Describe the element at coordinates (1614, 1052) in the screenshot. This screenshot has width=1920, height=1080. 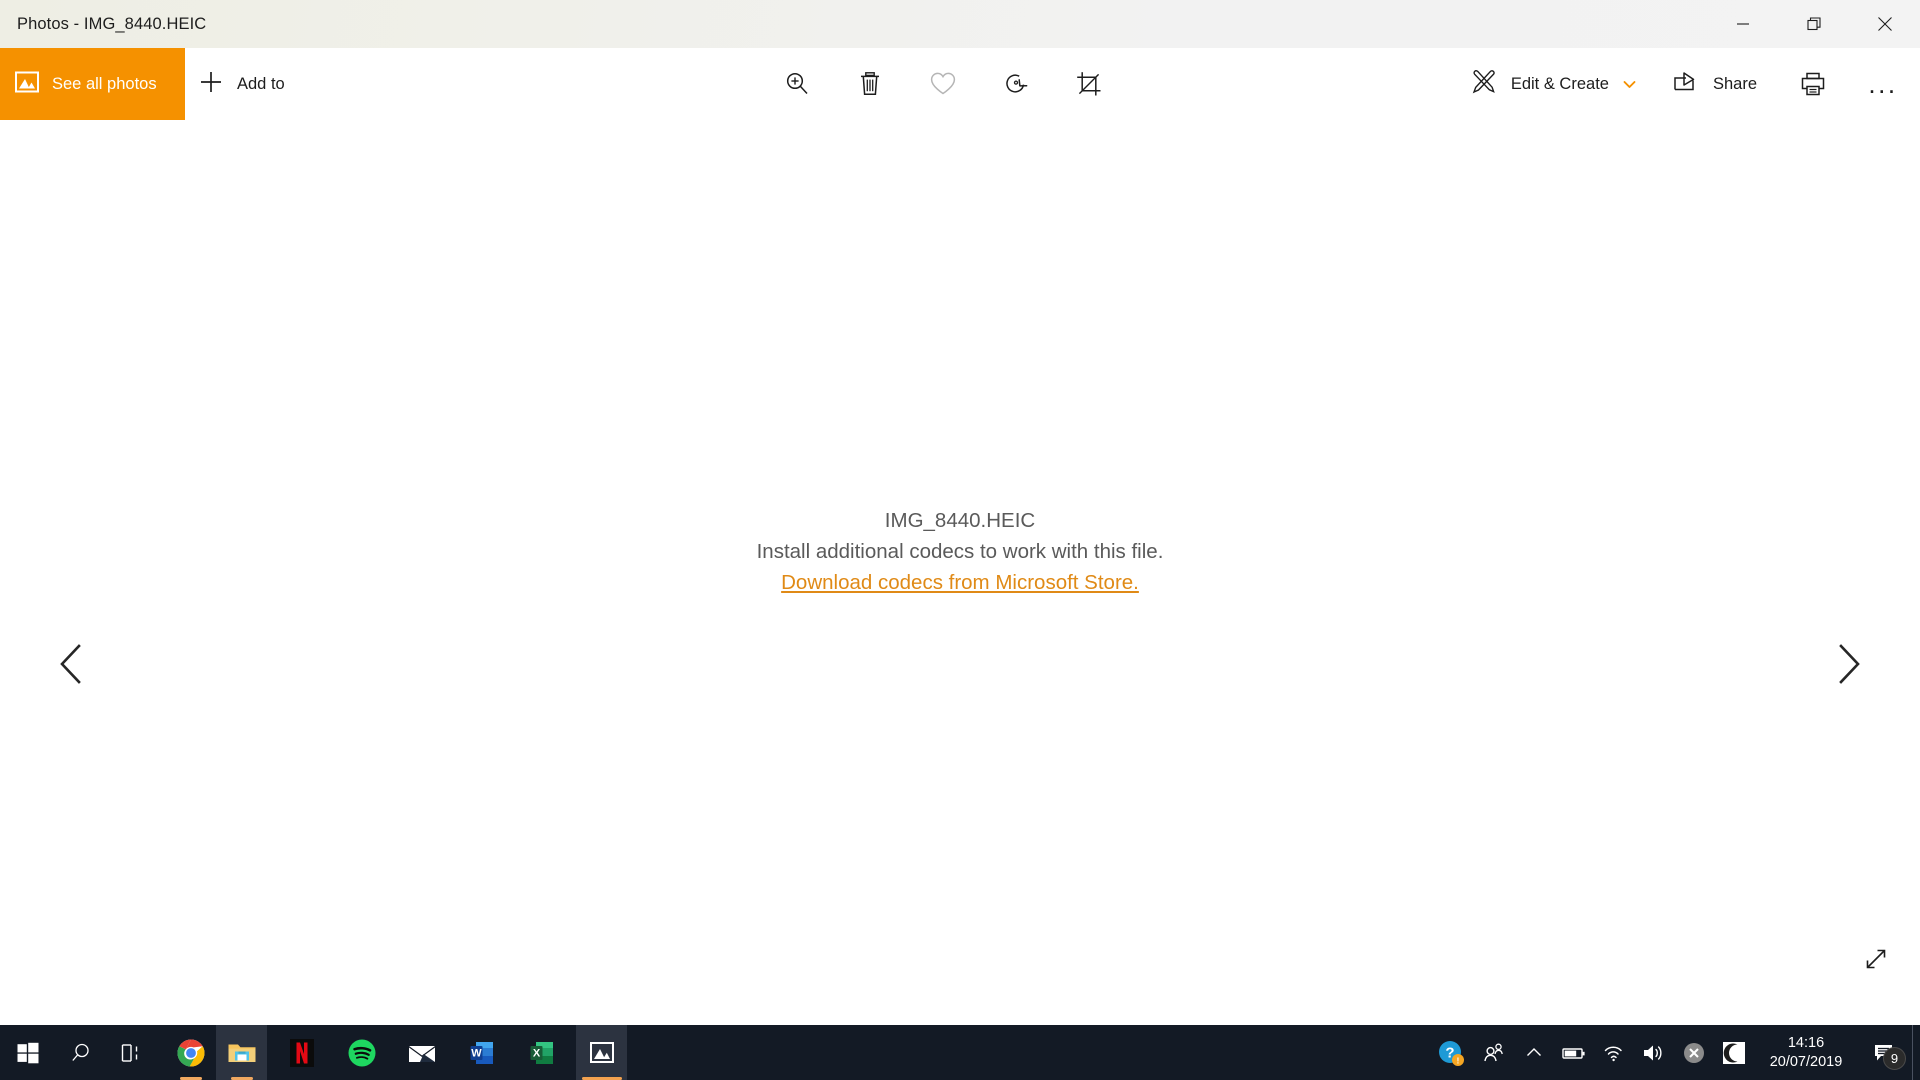
I see `wifi-icon` at that location.